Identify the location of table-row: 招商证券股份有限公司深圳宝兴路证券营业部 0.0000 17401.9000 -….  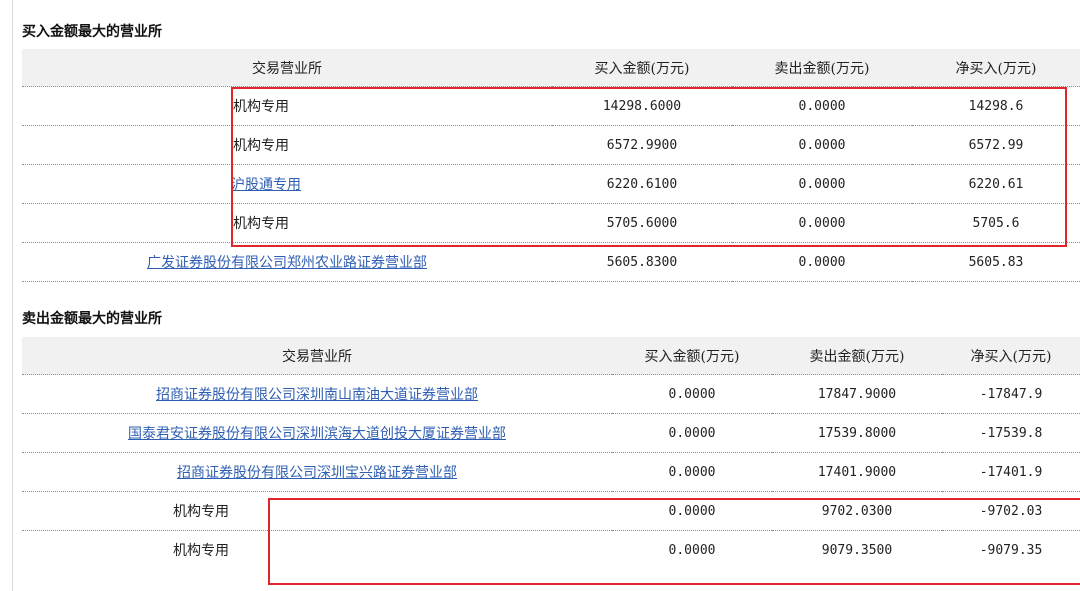
(551, 472).